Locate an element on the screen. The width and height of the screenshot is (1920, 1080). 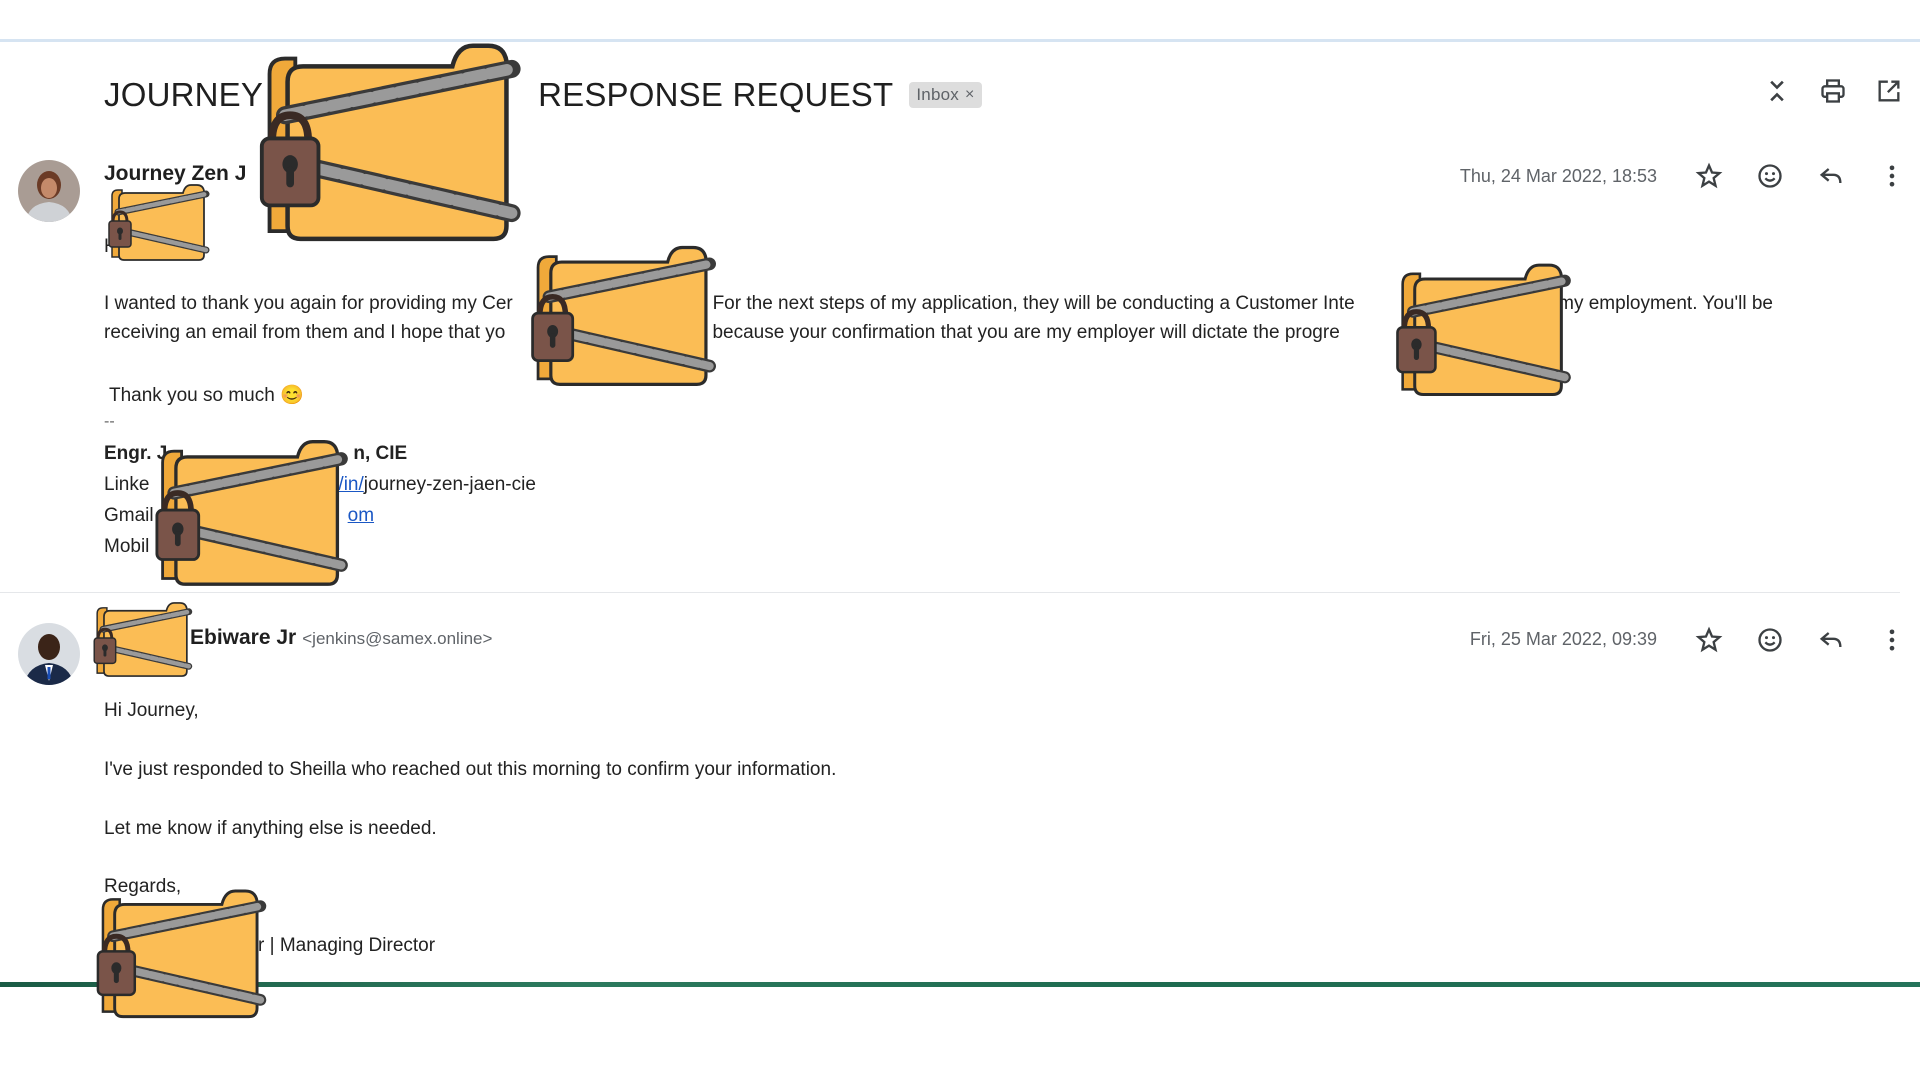
thread-toolbar is located at coordinates (1833, 91).